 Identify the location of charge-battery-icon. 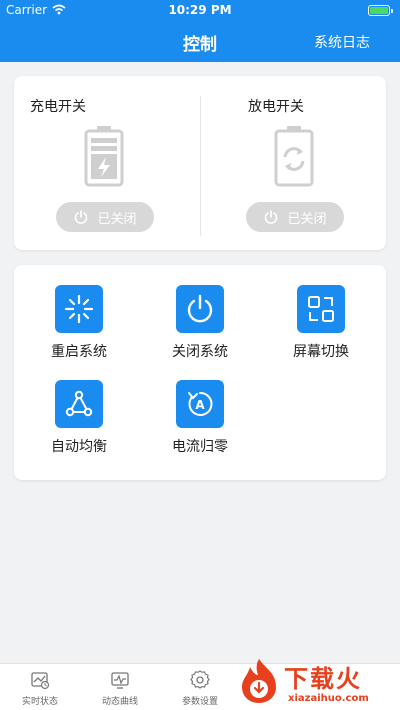
(104, 156).